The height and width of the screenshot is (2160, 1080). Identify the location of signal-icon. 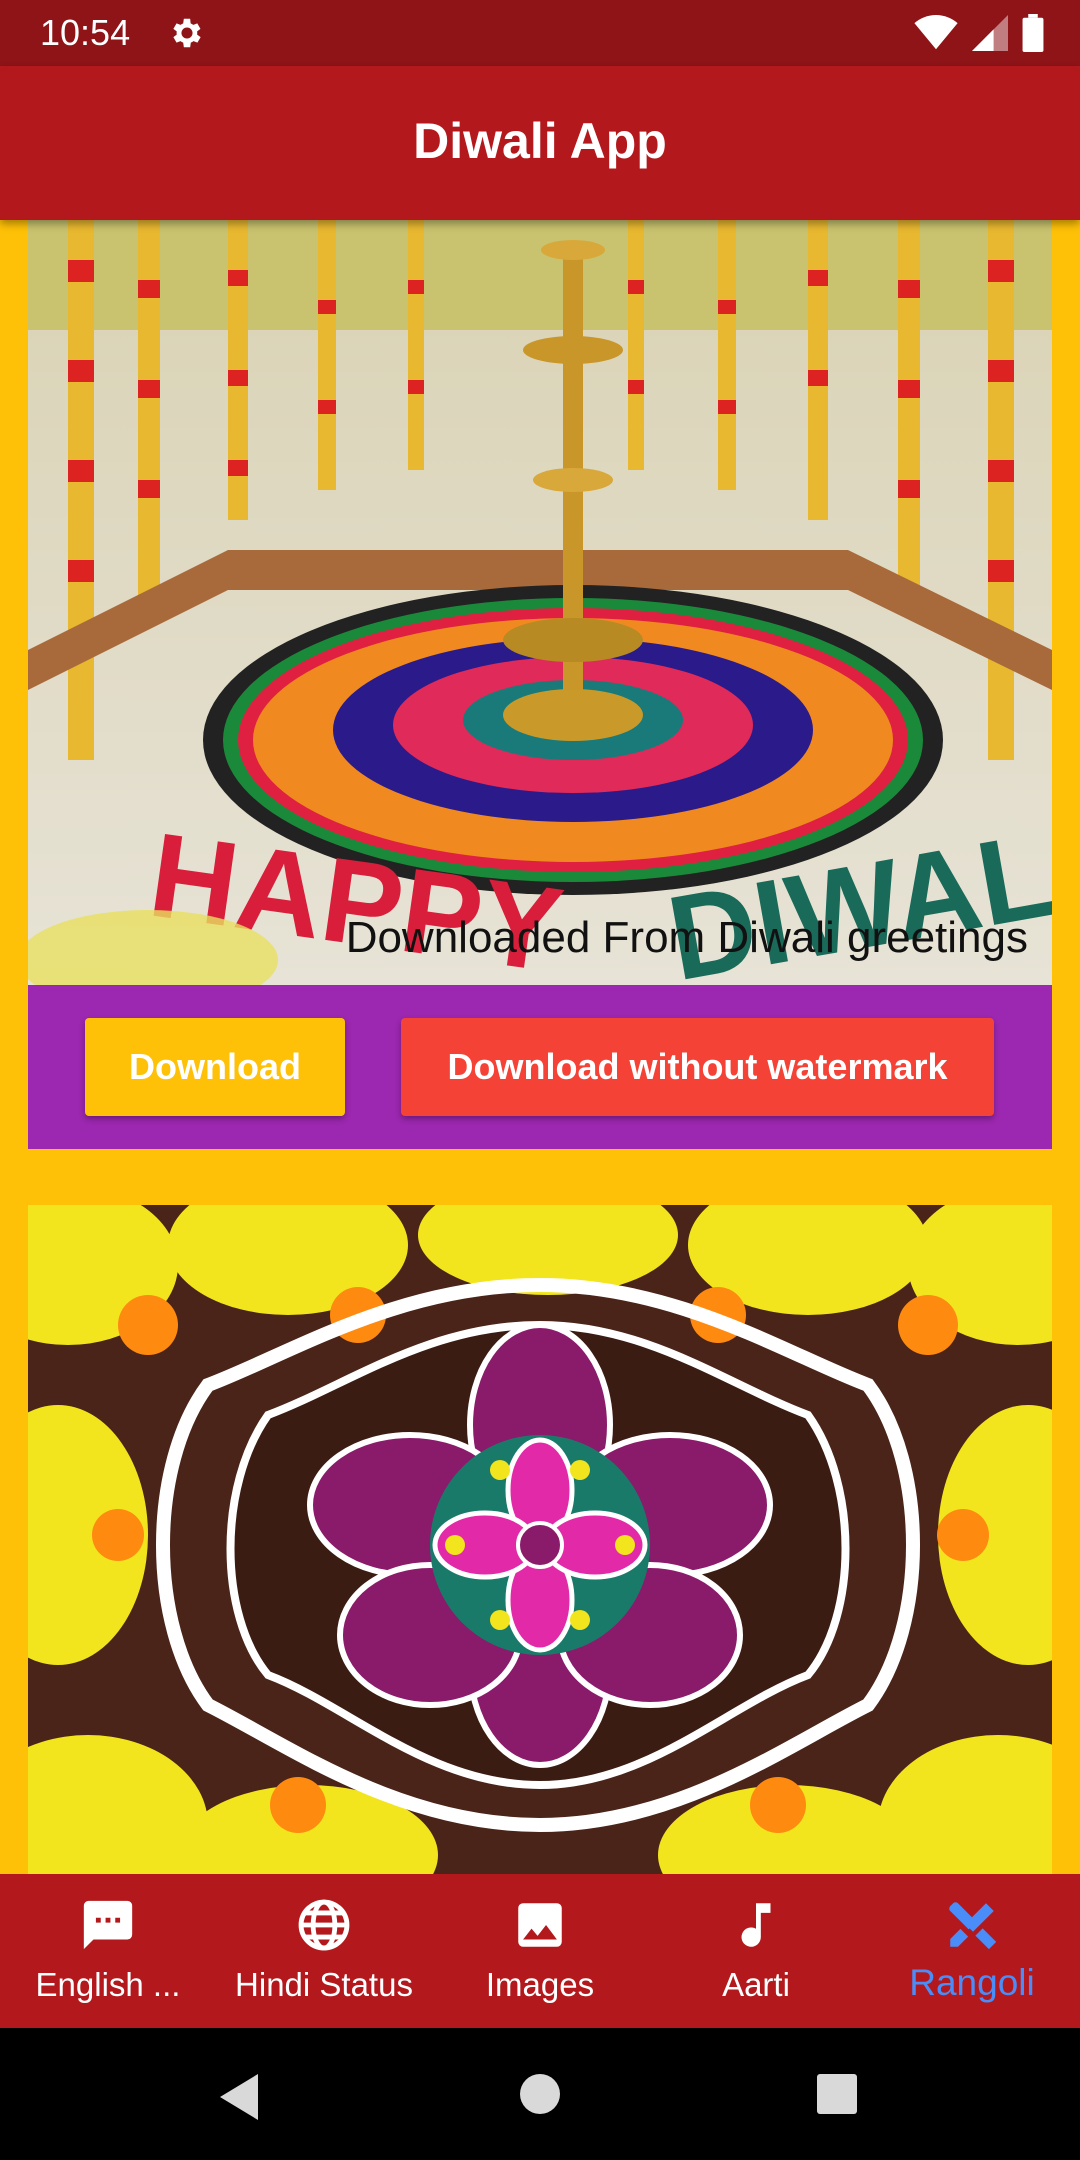
(990, 33).